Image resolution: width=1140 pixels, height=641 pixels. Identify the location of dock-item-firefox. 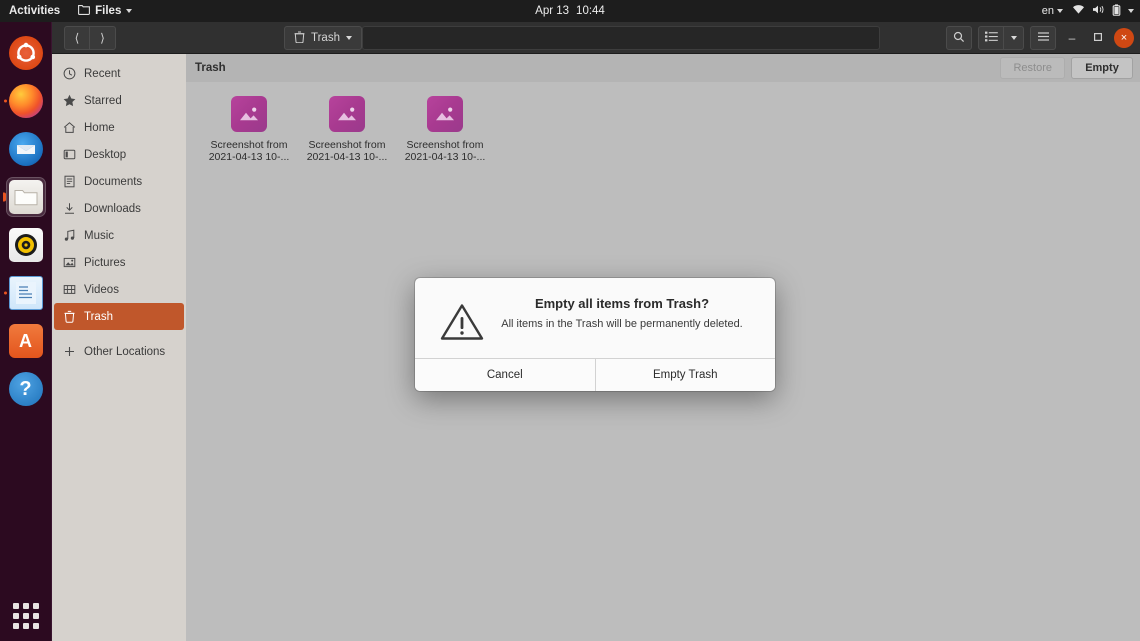
(26, 101).